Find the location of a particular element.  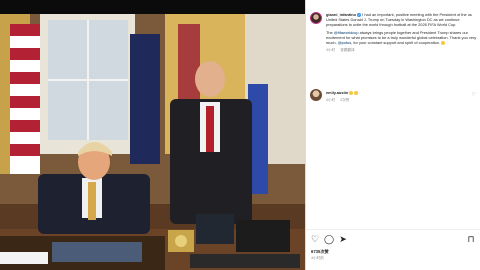

like-heart-icon: ♡ is located at coordinates (315, 239).